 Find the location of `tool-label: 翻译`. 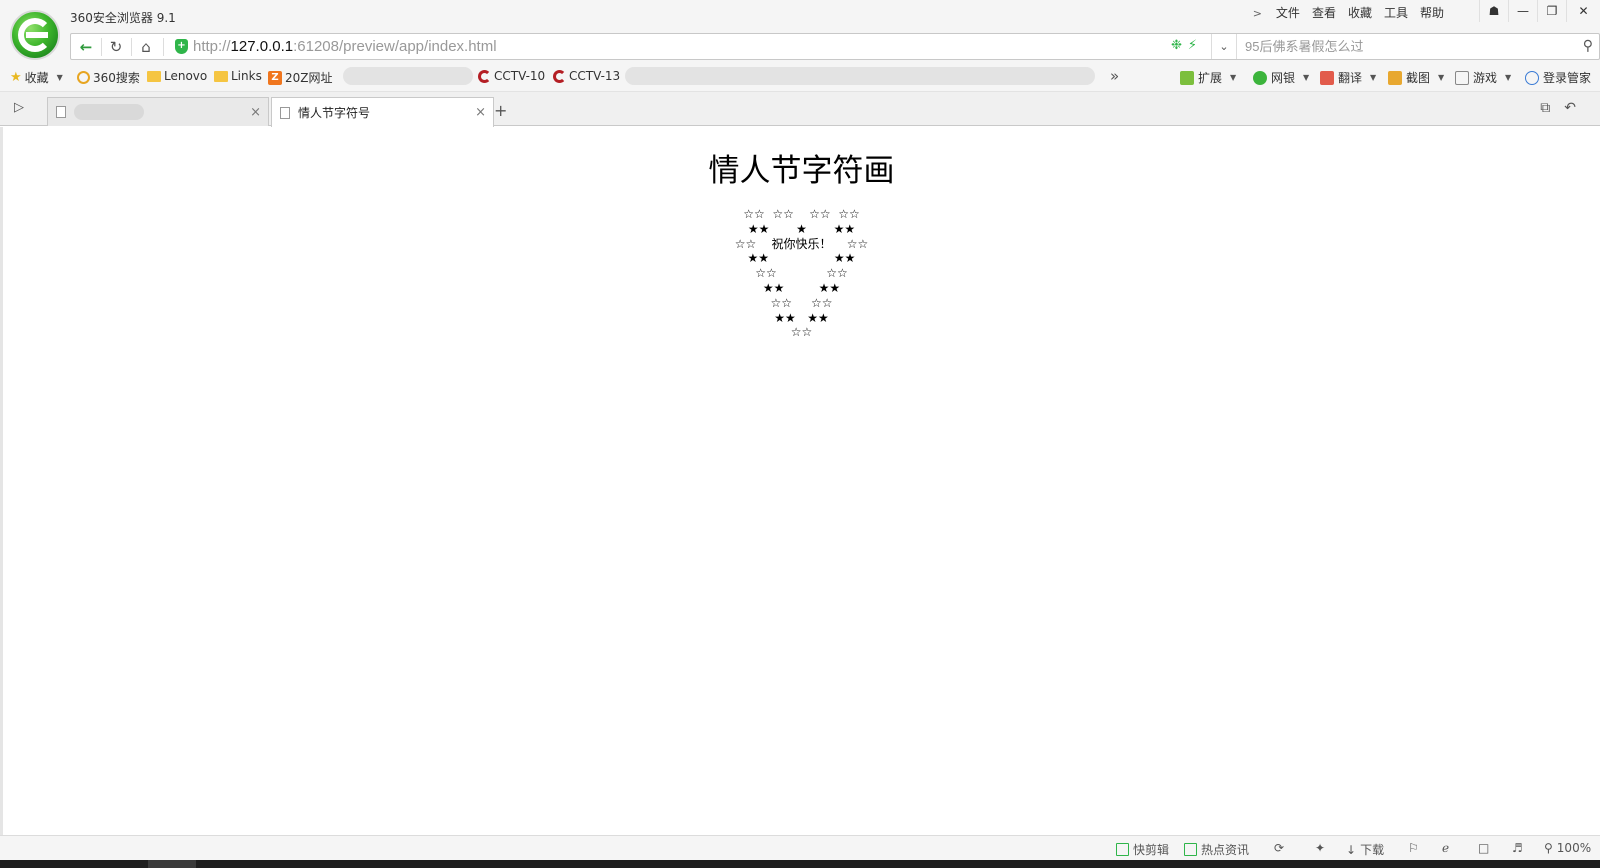

tool-label: 翻译 is located at coordinates (1350, 78).